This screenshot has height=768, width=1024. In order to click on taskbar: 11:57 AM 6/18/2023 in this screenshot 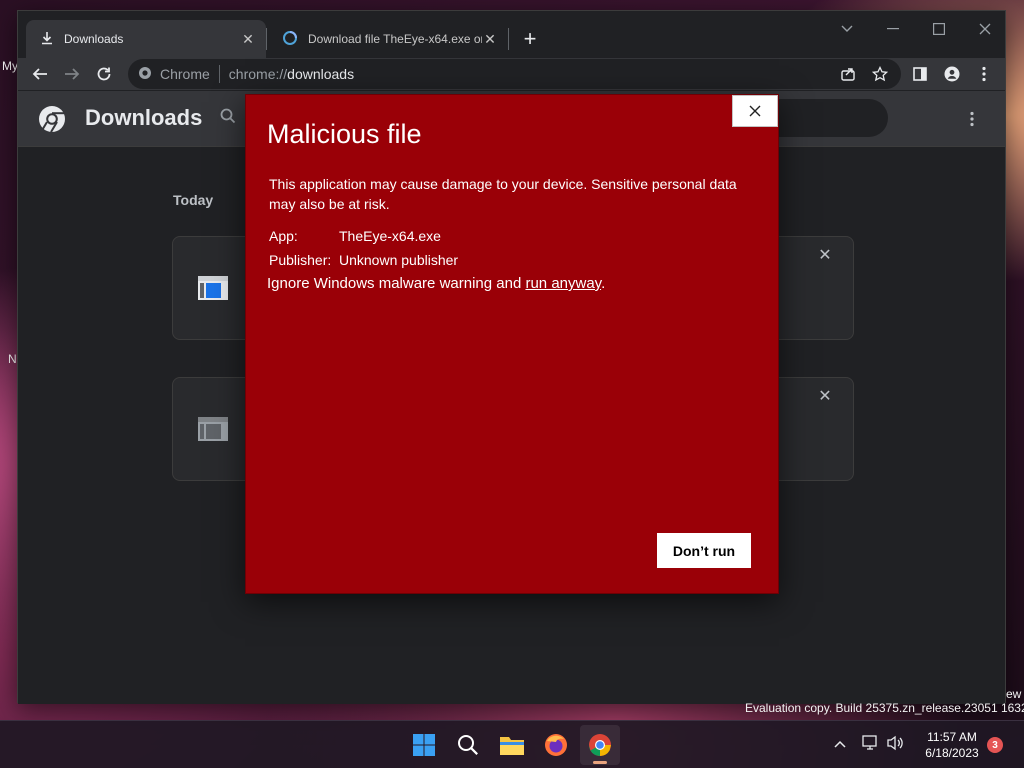, I will do `click(512, 744)`.